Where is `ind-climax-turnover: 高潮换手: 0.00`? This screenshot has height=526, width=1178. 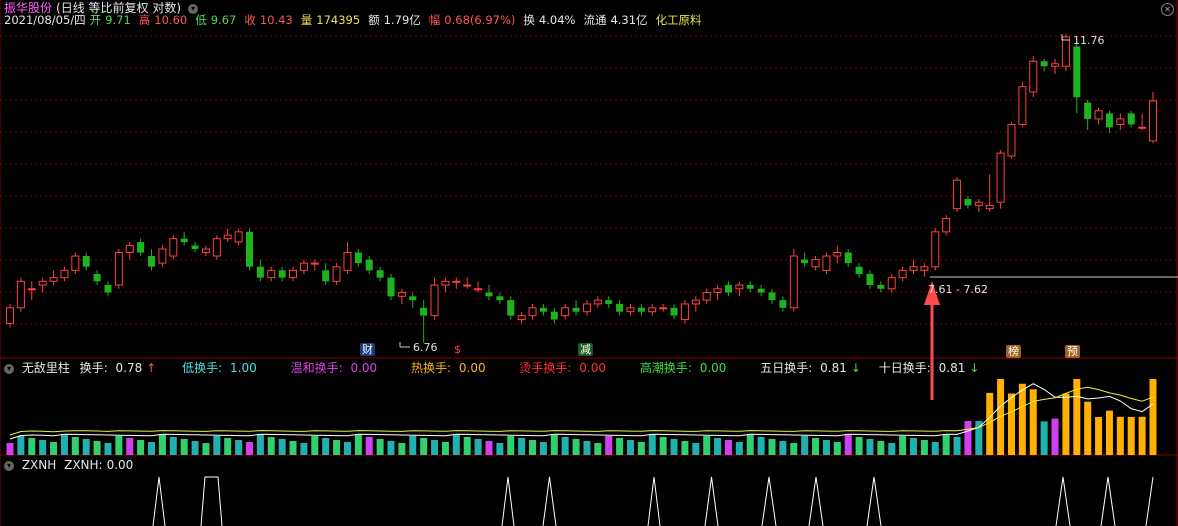
ind-climax-turnover: 高潮换手: 0.00 is located at coordinates (683, 368).